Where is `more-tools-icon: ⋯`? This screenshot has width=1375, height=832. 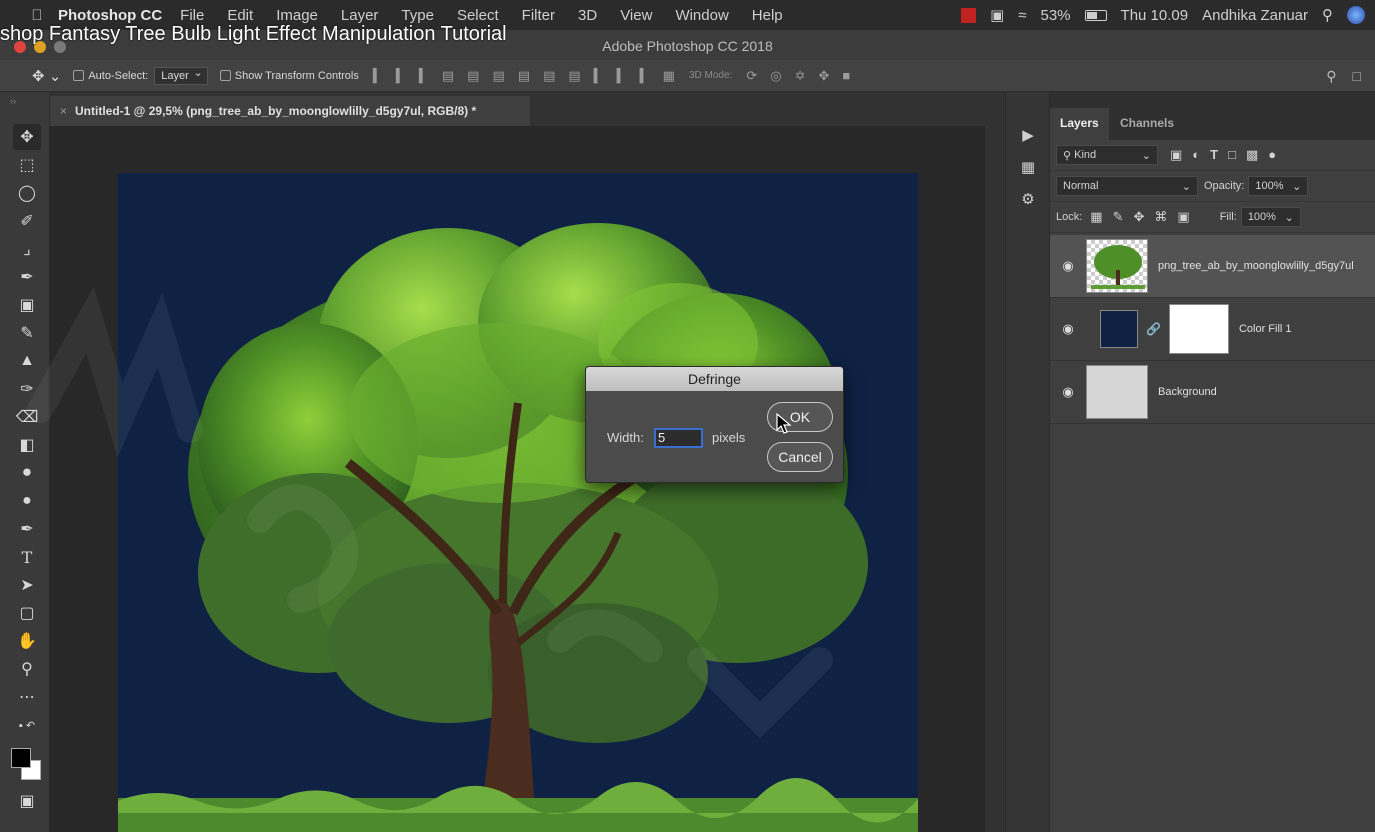
more-tools-icon: ⋯ is located at coordinates (27, 697).